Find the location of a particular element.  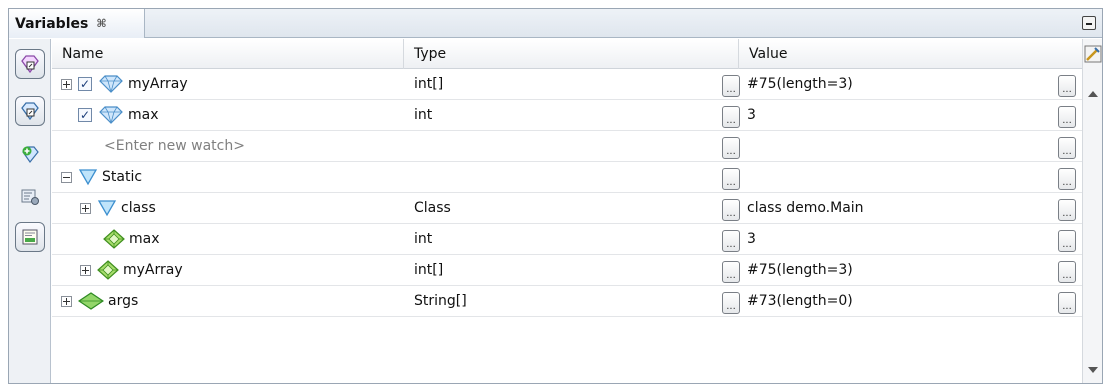

type-cell: Class is located at coordinates (432, 208).